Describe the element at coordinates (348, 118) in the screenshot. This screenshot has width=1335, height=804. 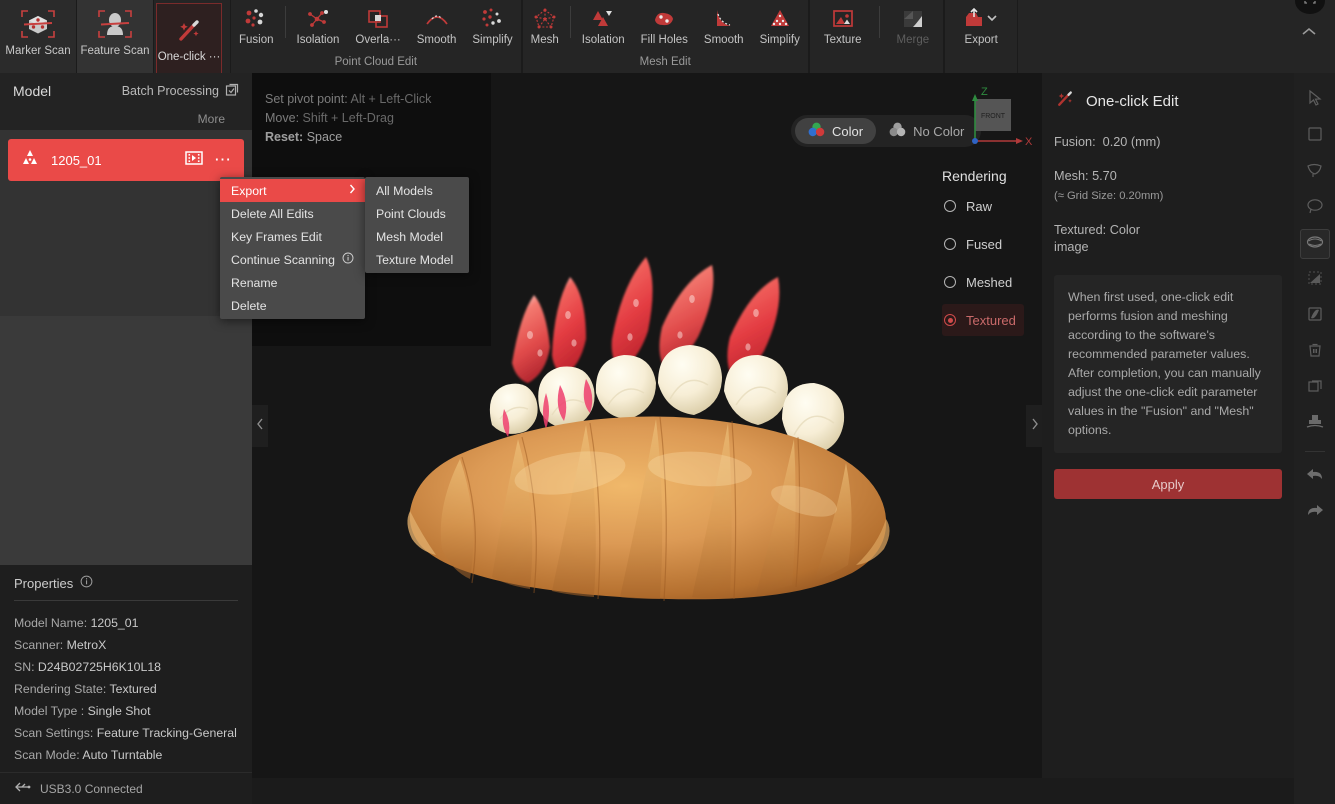
I see `hint-row: Move: Shift + Left-Drag` at that location.